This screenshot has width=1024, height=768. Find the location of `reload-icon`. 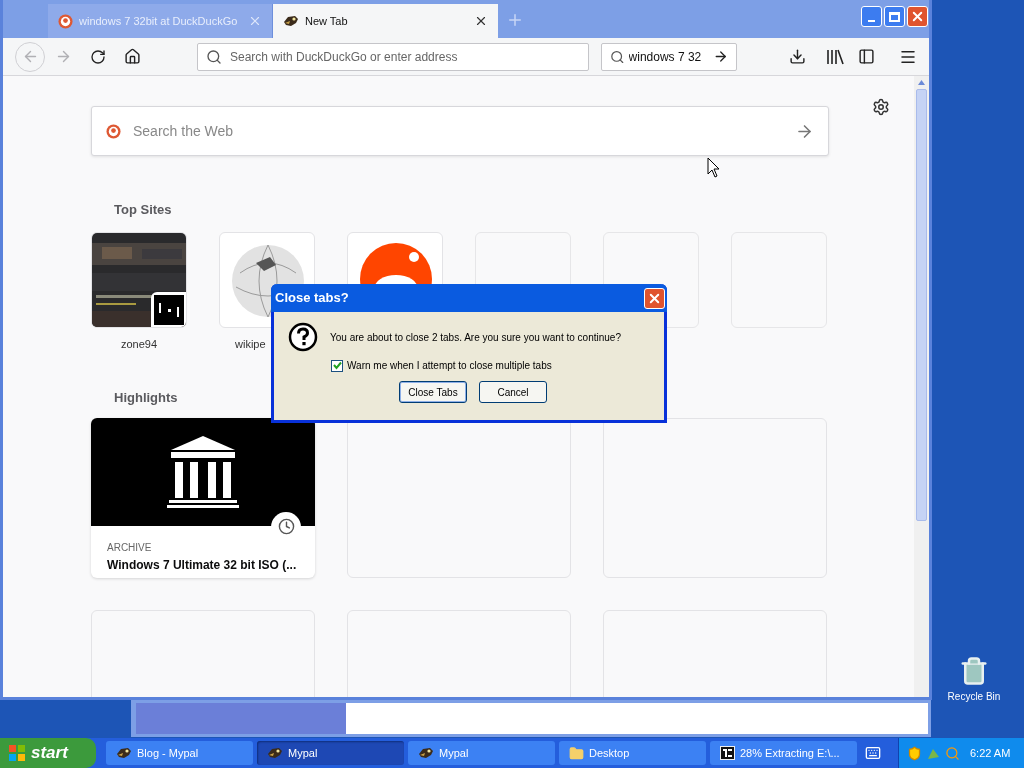

reload-icon is located at coordinates (98, 56).